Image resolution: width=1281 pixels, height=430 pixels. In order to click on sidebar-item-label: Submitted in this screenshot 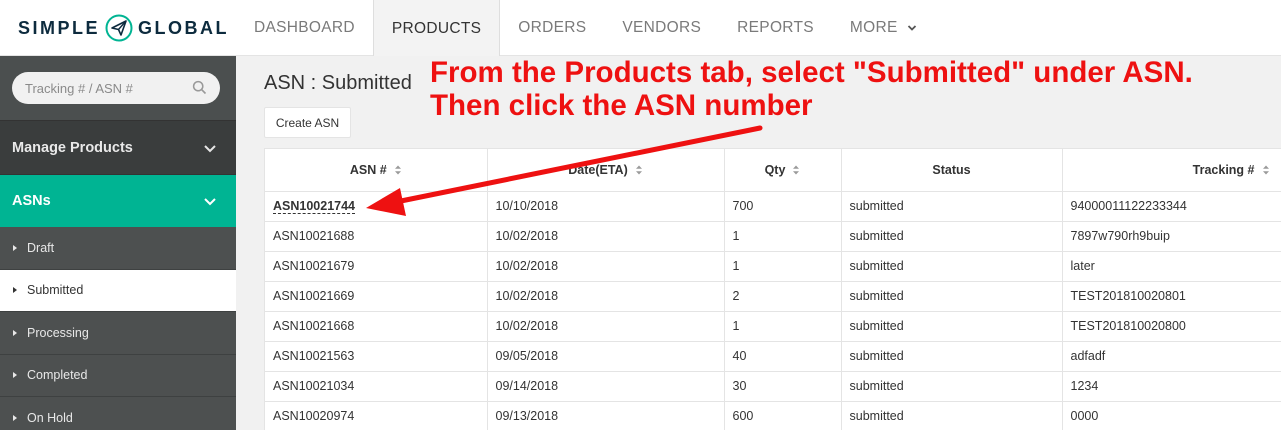, I will do `click(55, 290)`.